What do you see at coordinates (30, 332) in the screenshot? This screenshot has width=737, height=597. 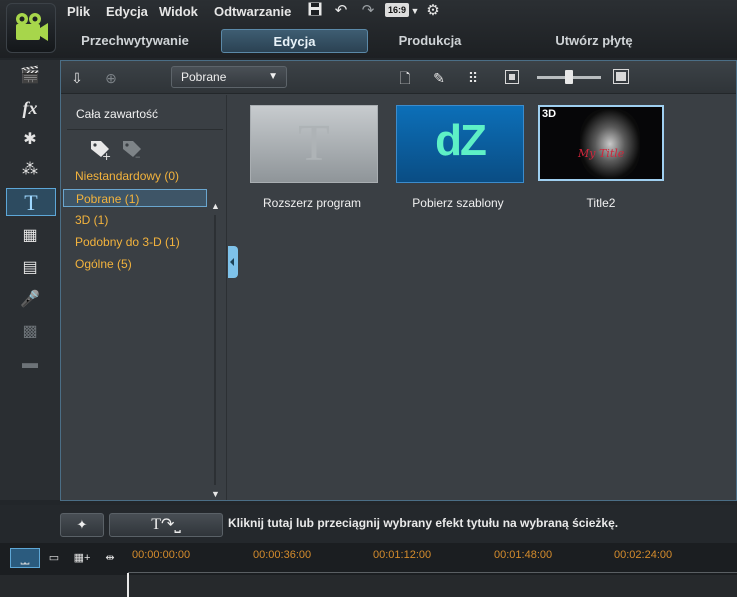 I see `chapter-room-icon: ▩` at bounding box center [30, 332].